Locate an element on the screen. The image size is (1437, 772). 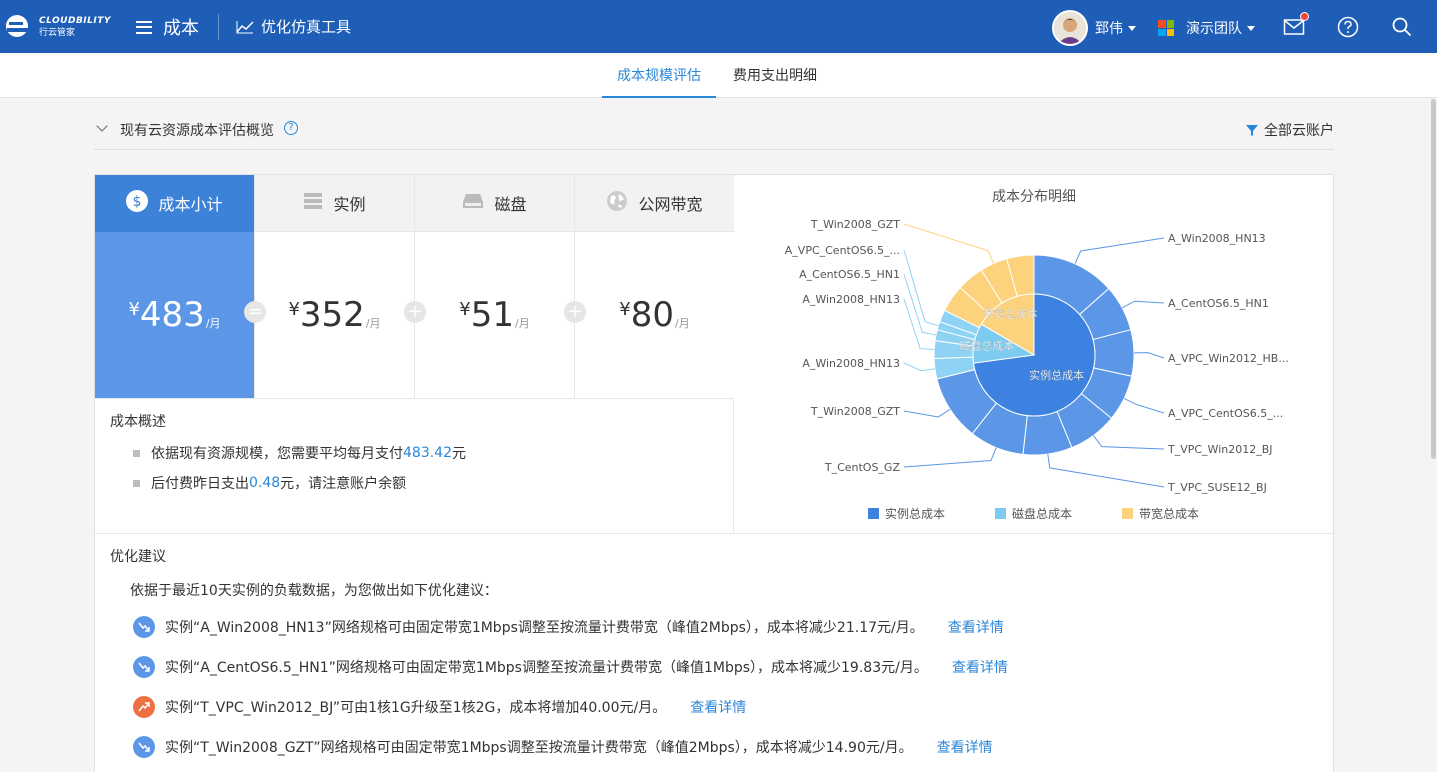
pie-inner-label: 磁盘总成本 is located at coordinates (986, 346).